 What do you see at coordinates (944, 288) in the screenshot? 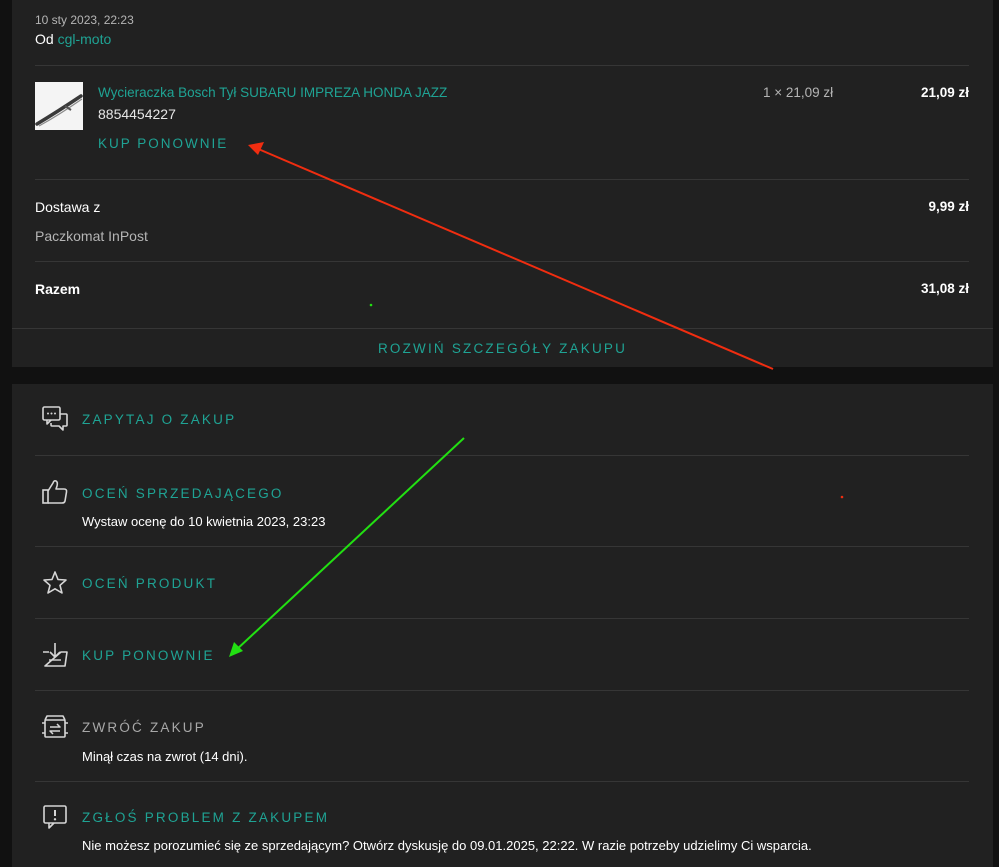
I see `total-price: 31,08 zł` at bounding box center [944, 288].